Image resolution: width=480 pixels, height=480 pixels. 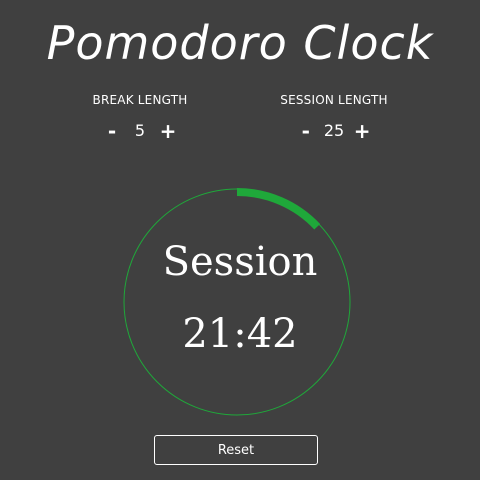 What do you see at coordinates (278, 209) in the screenshot?
I see `timer-progress-arc` at bounding box center [278, 209].